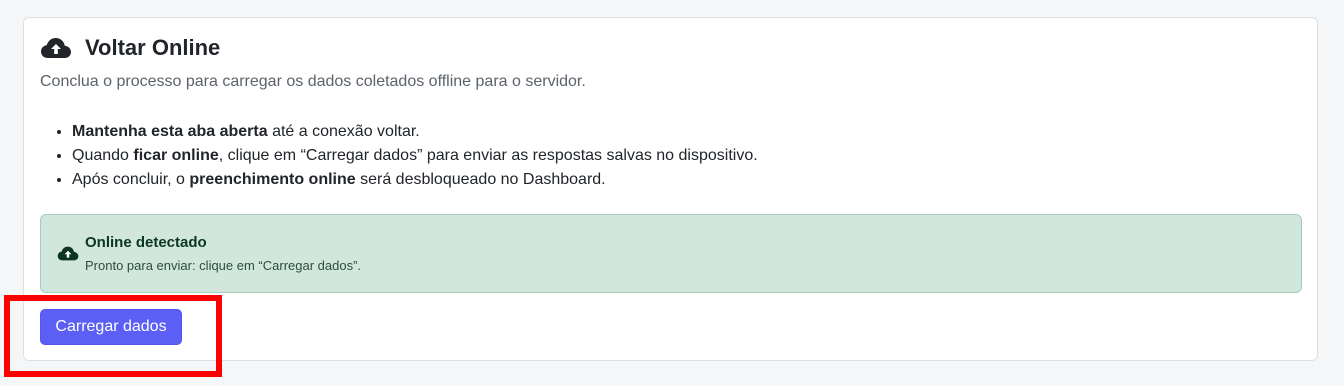 The image size is (1344, 386). I want to click on card-header: Voltar Online, so click(130, 48).